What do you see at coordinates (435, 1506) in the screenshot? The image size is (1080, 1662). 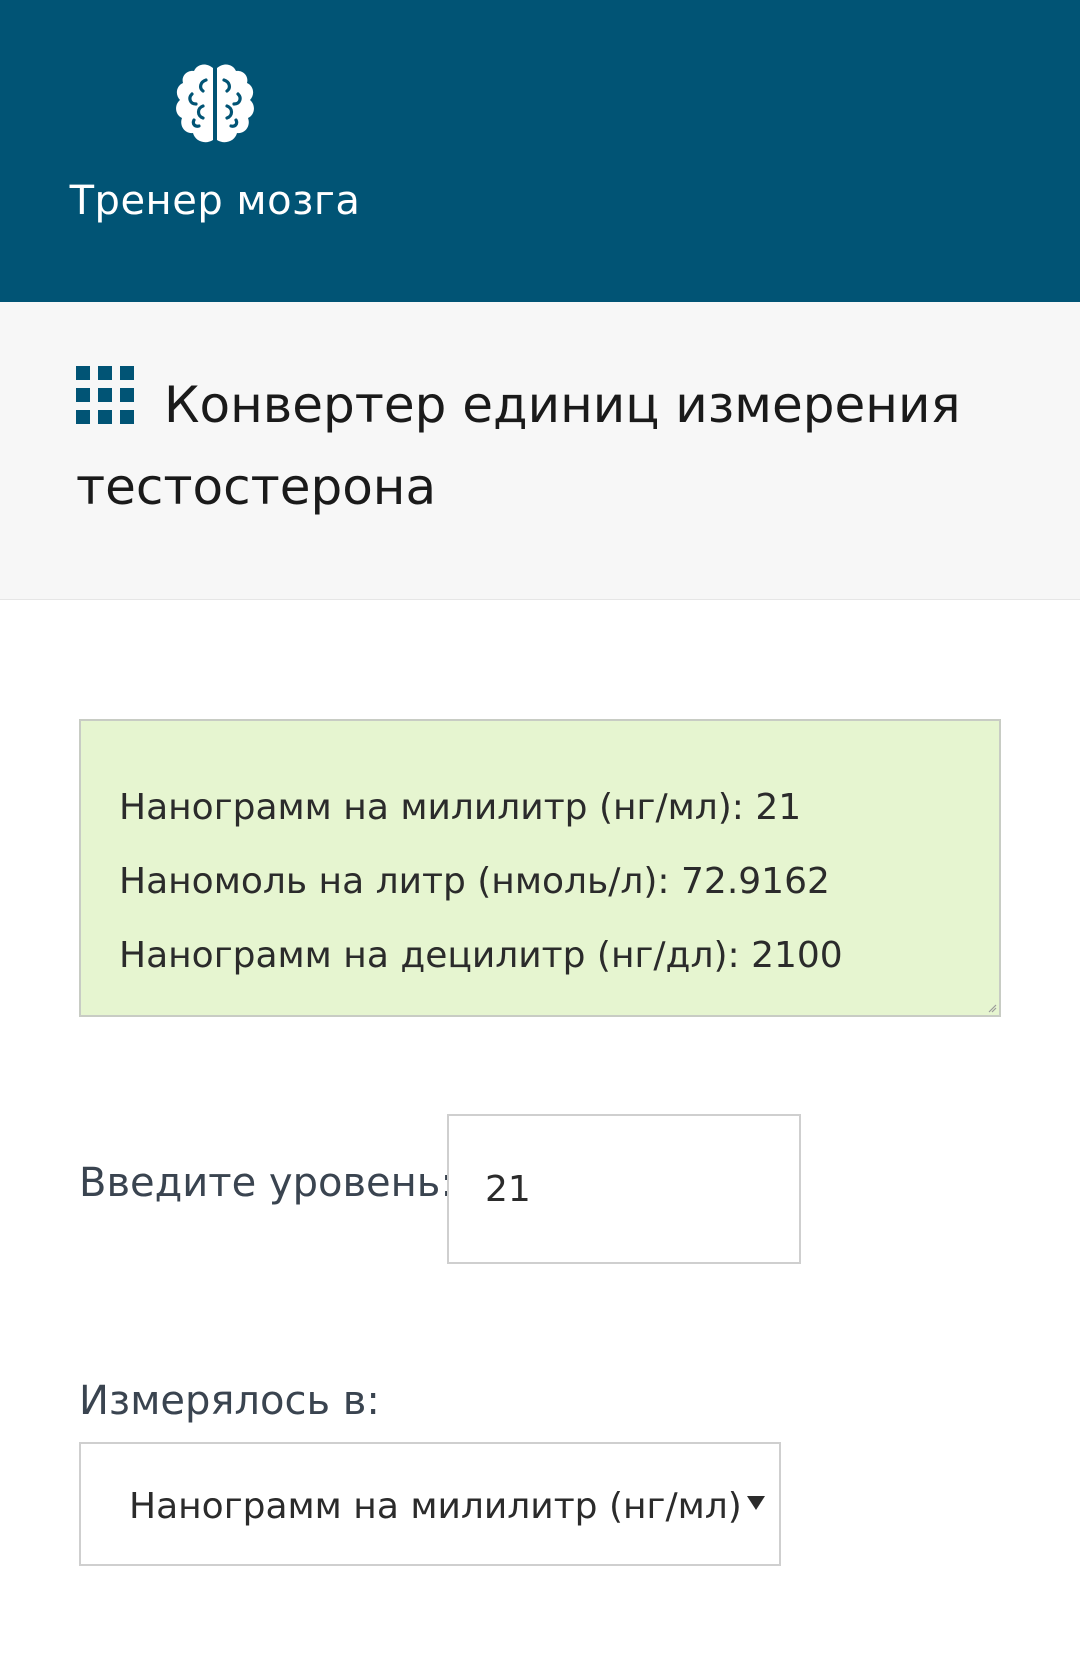 I see `unit-select-value: Нанограмм на милилитр (нг/мл)` at bounding box center [435, 1506].